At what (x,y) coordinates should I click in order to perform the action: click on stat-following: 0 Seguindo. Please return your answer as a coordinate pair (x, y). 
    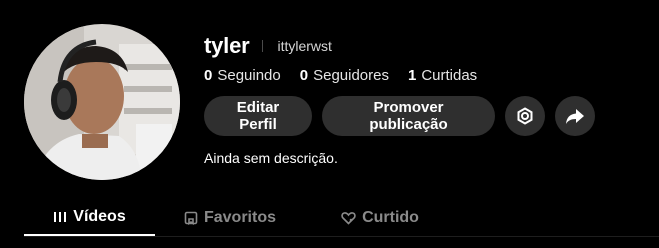
    Looking at the image, I should click on (242, 75).